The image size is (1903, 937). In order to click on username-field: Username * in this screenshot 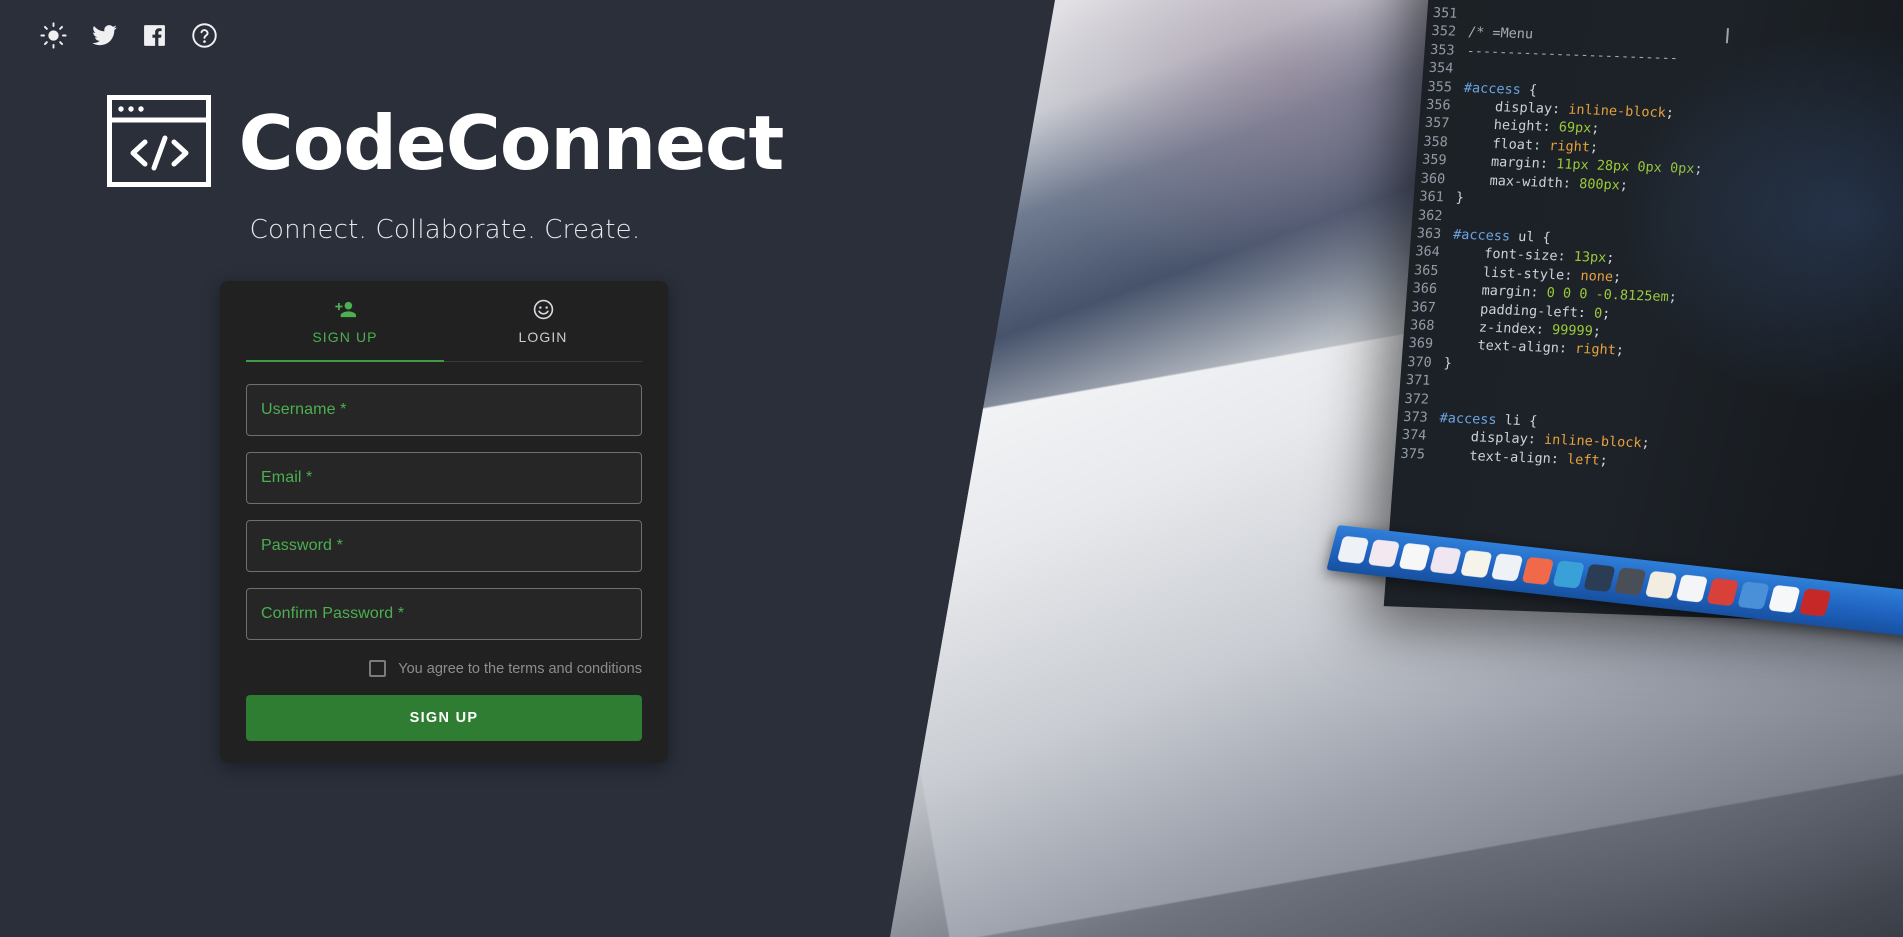, I will do `click(444, 410)`.